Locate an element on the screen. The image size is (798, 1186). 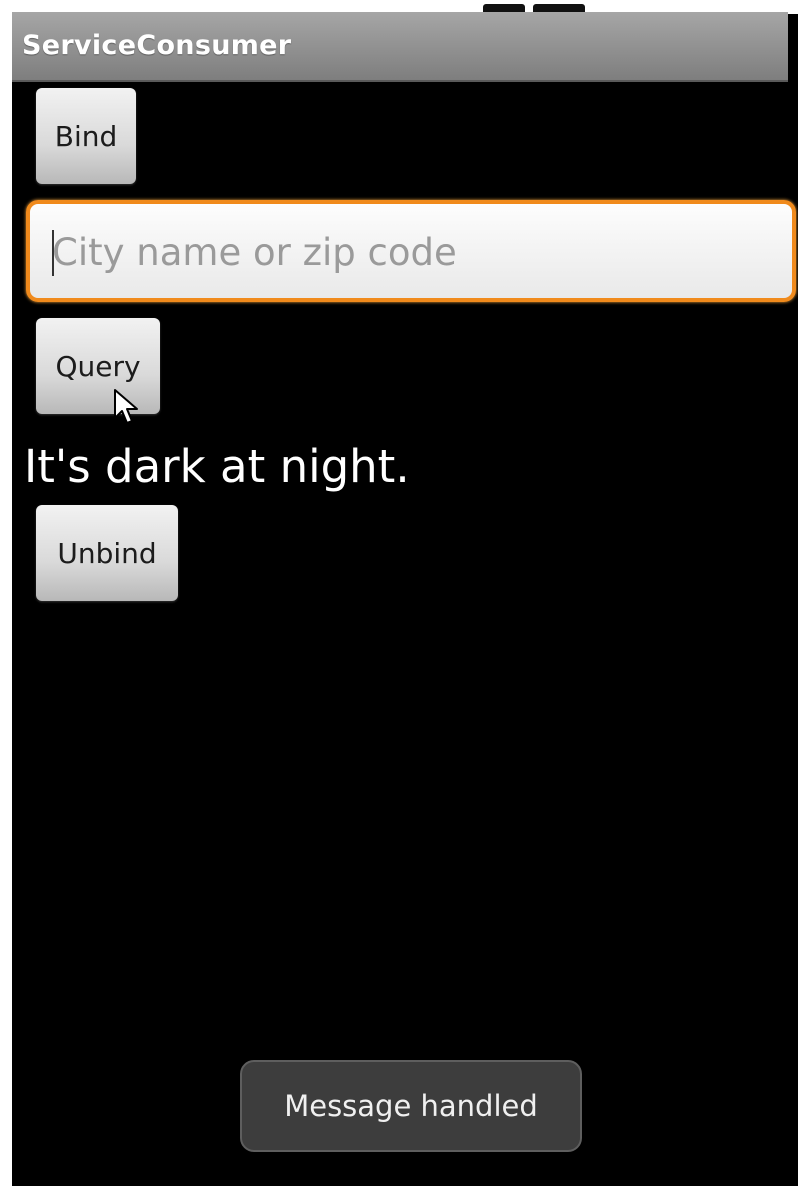
city-input is located at coordinates (412, 252).